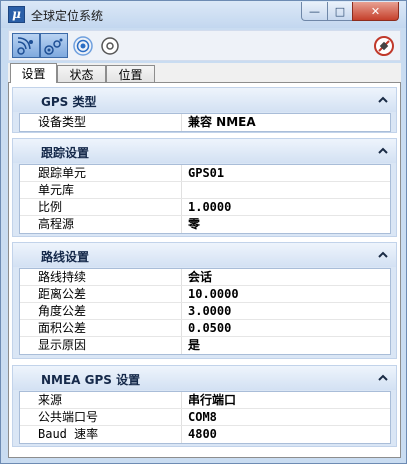 The image size is (407, 464). What do you see at coordinates (101, 190) in the screenshot?
I see `property-label: 单元库` at bounding box center [101, 190].